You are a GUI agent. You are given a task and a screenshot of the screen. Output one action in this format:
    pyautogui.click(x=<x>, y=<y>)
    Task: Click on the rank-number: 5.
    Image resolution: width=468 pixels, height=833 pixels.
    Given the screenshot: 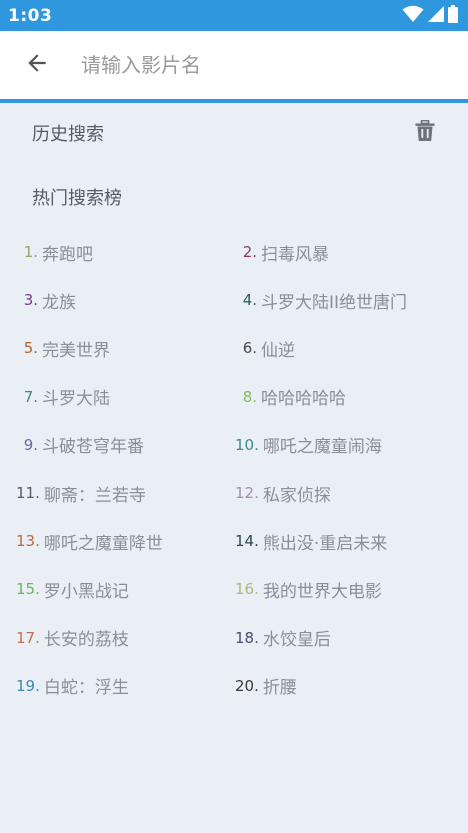 What is the action you would take?
    pyautogui.click(x=30, y=348)
    